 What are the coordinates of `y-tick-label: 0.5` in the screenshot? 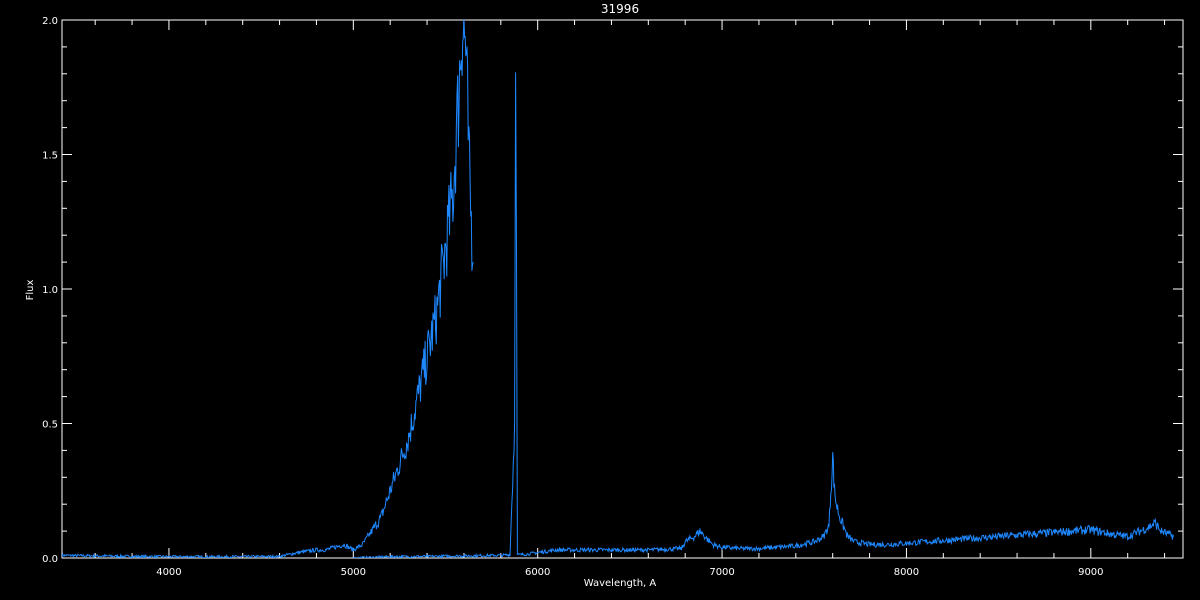 It's located at (50, 425).